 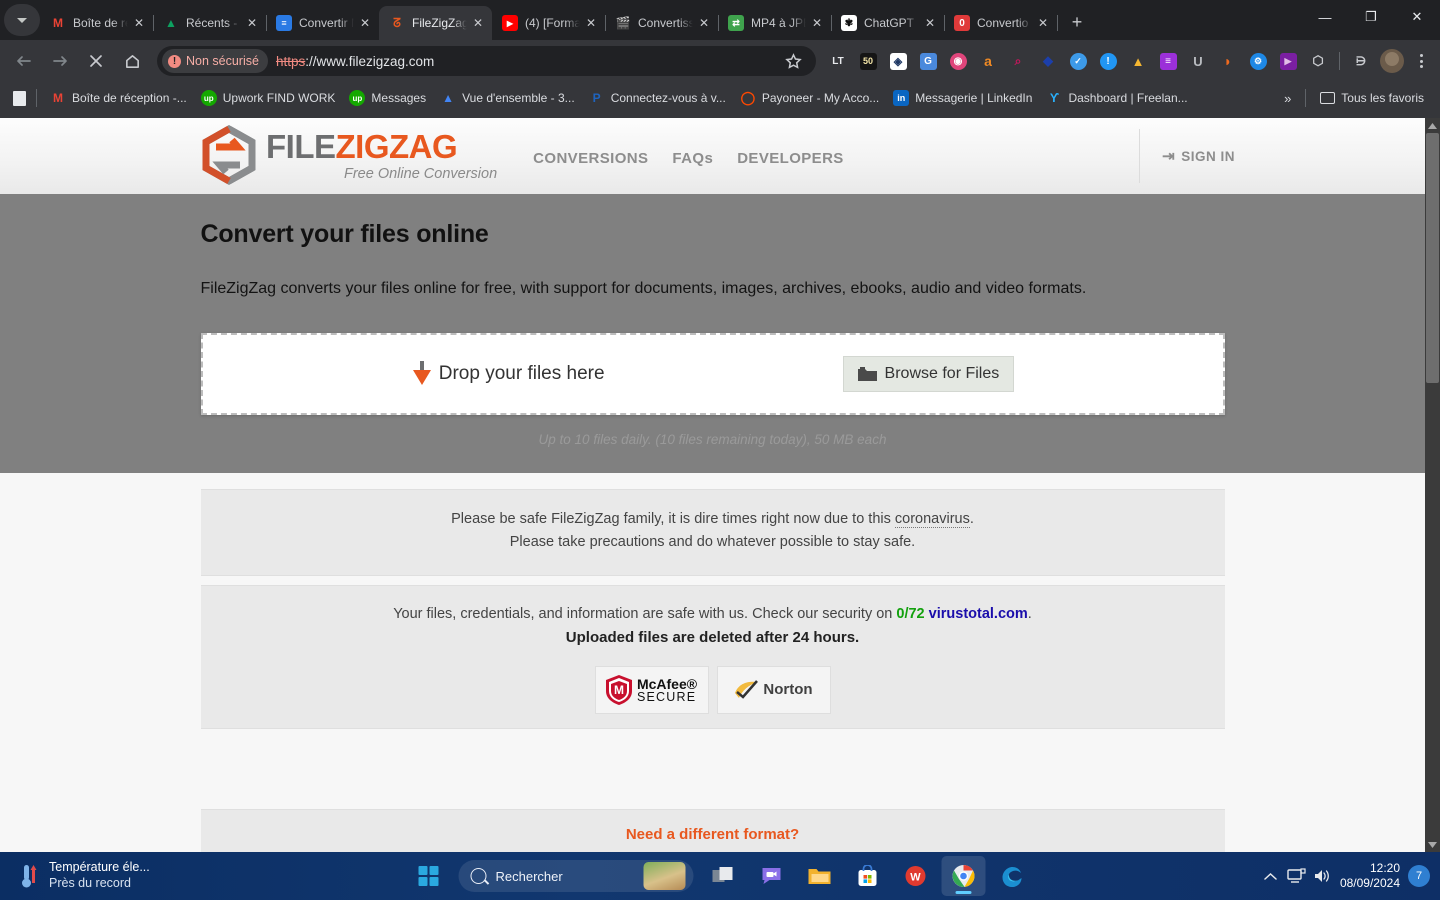 What do you see at coordinates (60, 61) in the screenshot?
I see `forward-button` at bounding box center [60, 61].